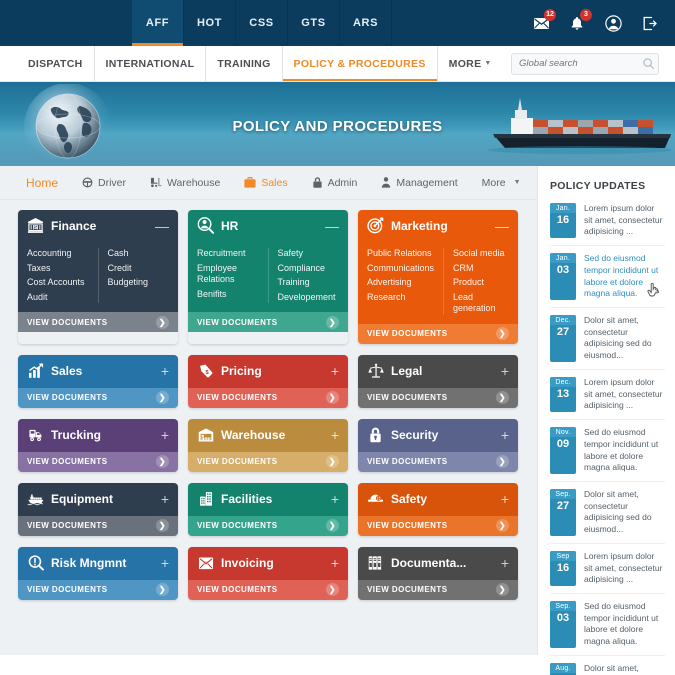 This screenshot has width=675, height=675. What do you see at coordinates (265, 183) in the screenshot?
I see `section-tab-sales: Sales` at bounding box center [265, 183].